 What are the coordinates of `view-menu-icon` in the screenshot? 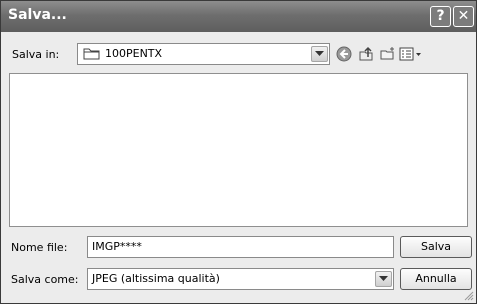 It's located at (411, 54).